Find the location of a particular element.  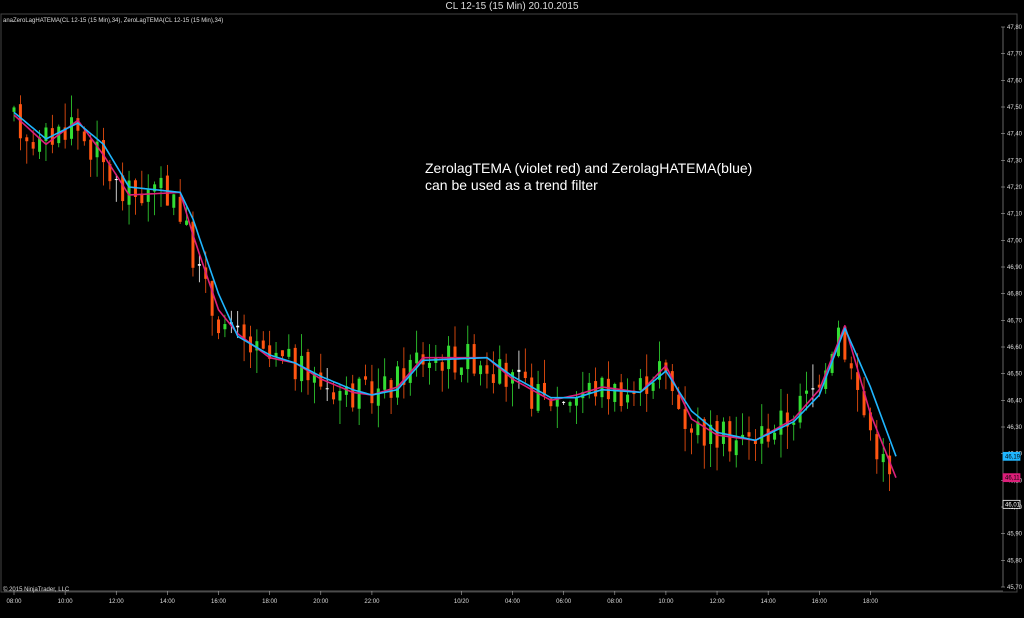

y-tick-label: 46,30 is located at coordinates (1015, 428).